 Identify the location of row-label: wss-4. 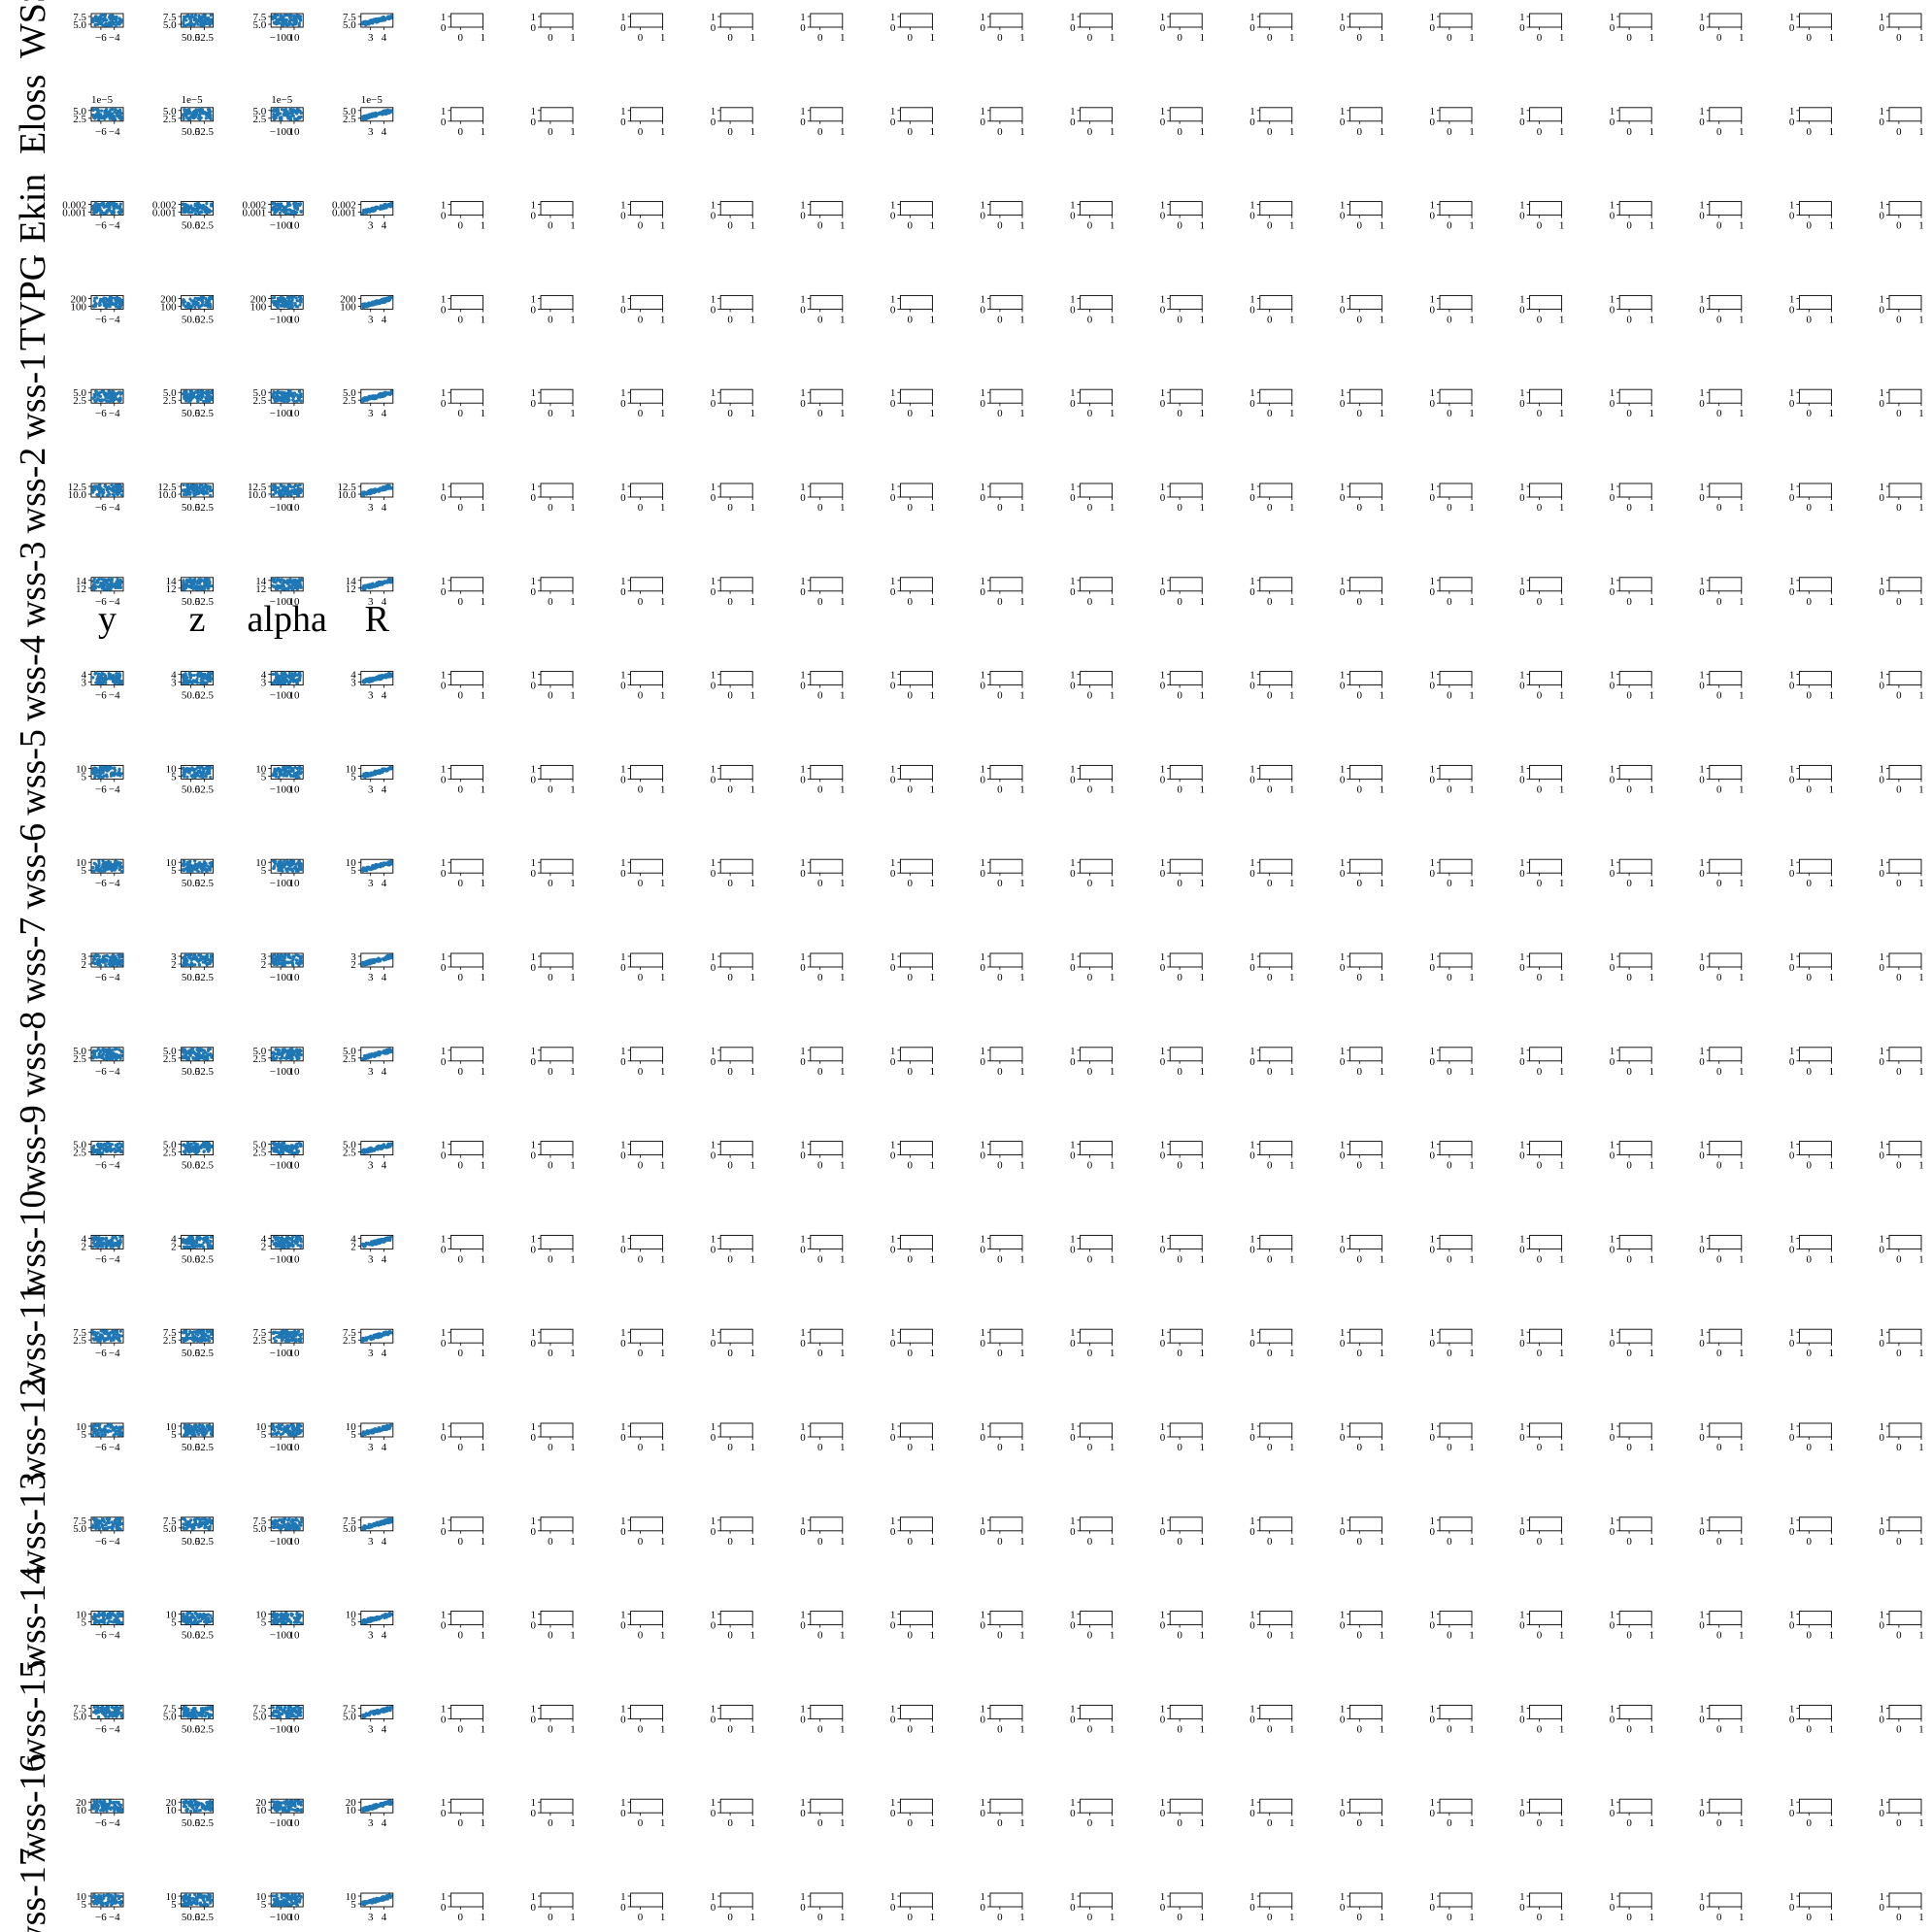
(33, 678).